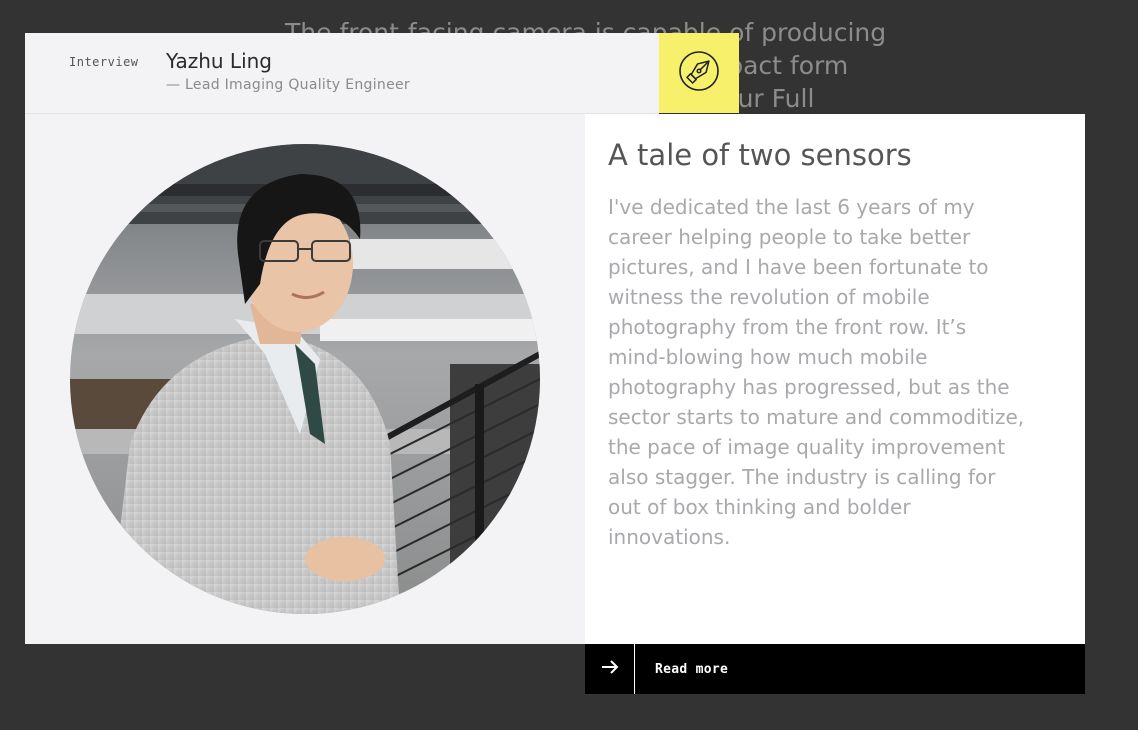 This screenshot has height=730, width=1138. What do you see at coordinates (288, 85) in the screenshot?
I see `person-role: — Lead Imaging Quality Engineer` at bounding box center [288, 85].